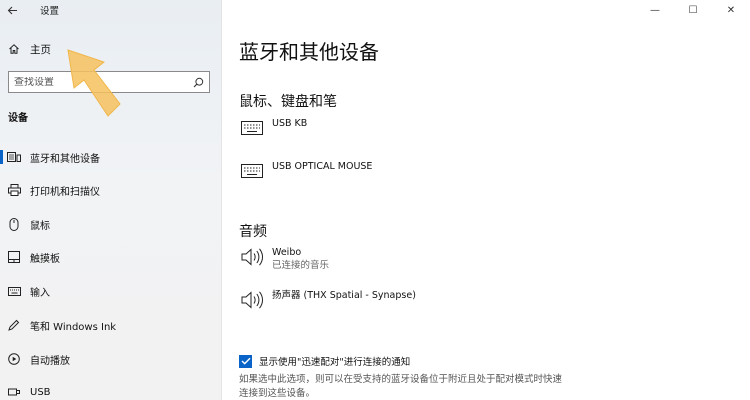 The width and height of the screenshot is (750, 400). I want to click on autoplay-icon, so click(14, 359).